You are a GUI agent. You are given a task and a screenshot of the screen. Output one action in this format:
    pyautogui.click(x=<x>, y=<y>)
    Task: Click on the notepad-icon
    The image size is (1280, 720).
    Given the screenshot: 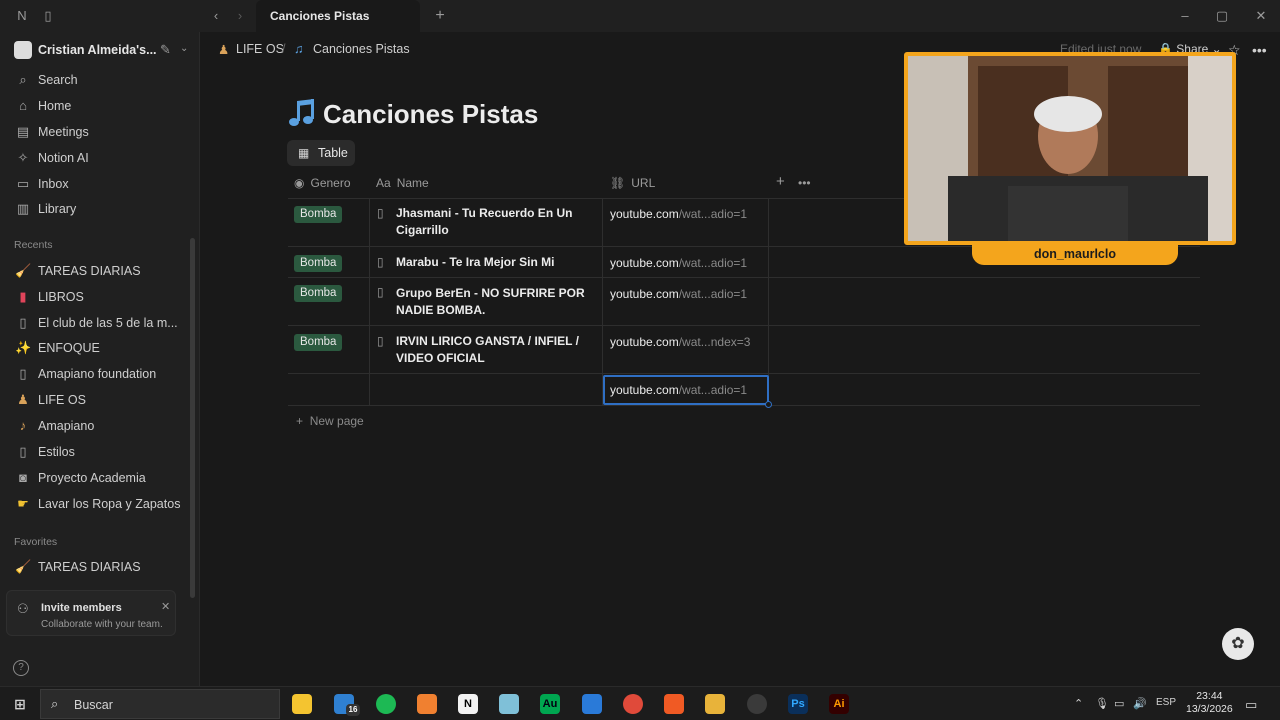 What is the action you would take?
    pyautogui.click(x=509, y=704)
    